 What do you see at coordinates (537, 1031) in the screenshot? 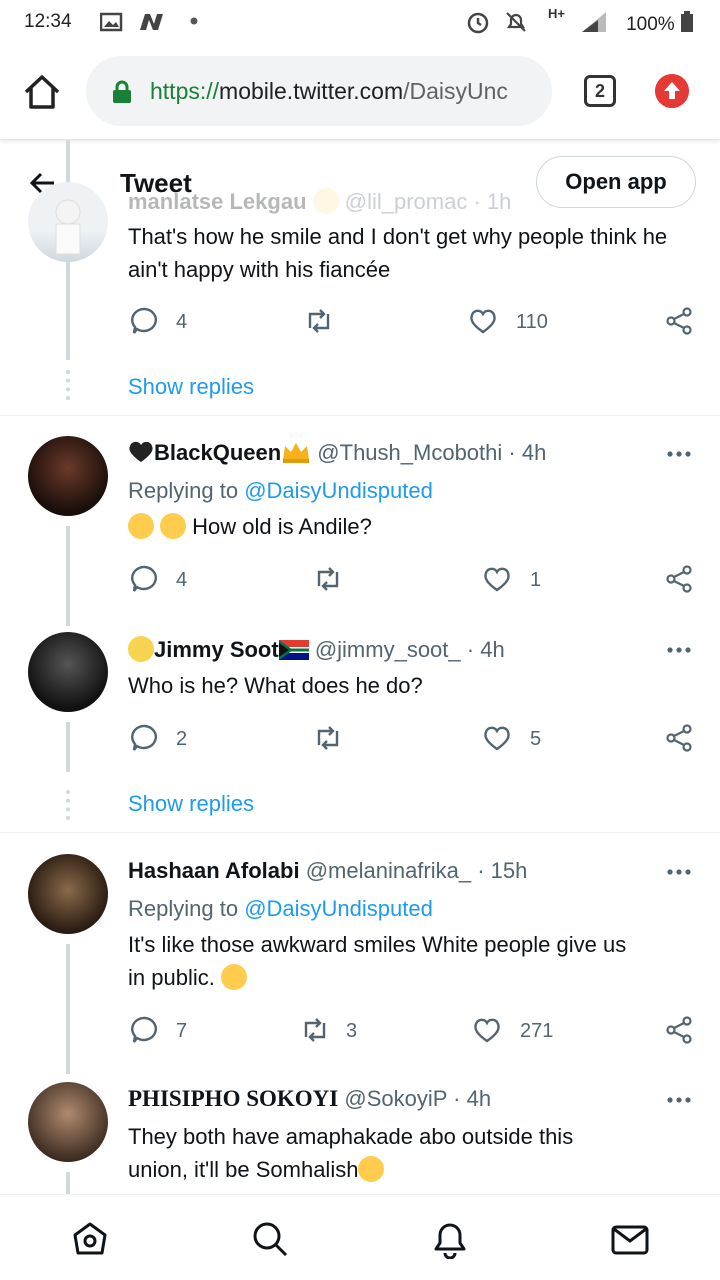
I see `like-count: 271` at bounding box center [537, 1031].